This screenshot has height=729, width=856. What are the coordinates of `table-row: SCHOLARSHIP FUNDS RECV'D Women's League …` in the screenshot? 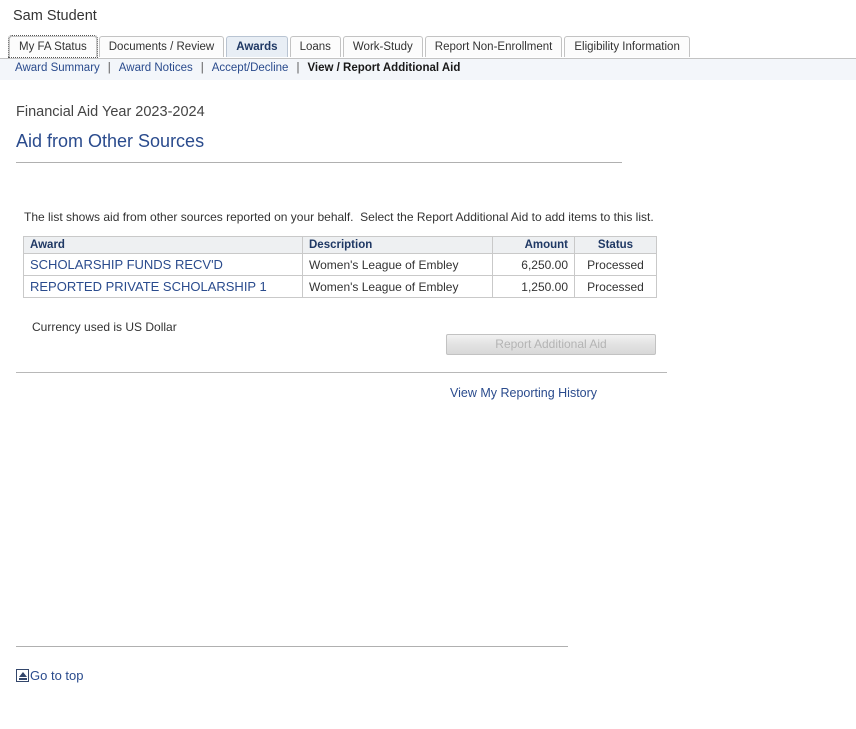 It's located at (340, 264).